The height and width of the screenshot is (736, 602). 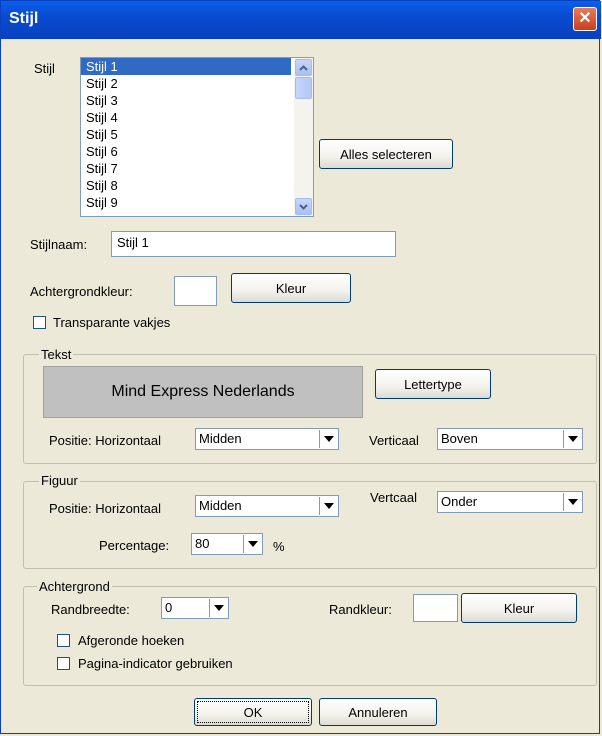 What do you see at coordinates (393, 497) in the screenshot?
I see `figure-vertical-label: Vertcaal` at bounding box center [393, 497].